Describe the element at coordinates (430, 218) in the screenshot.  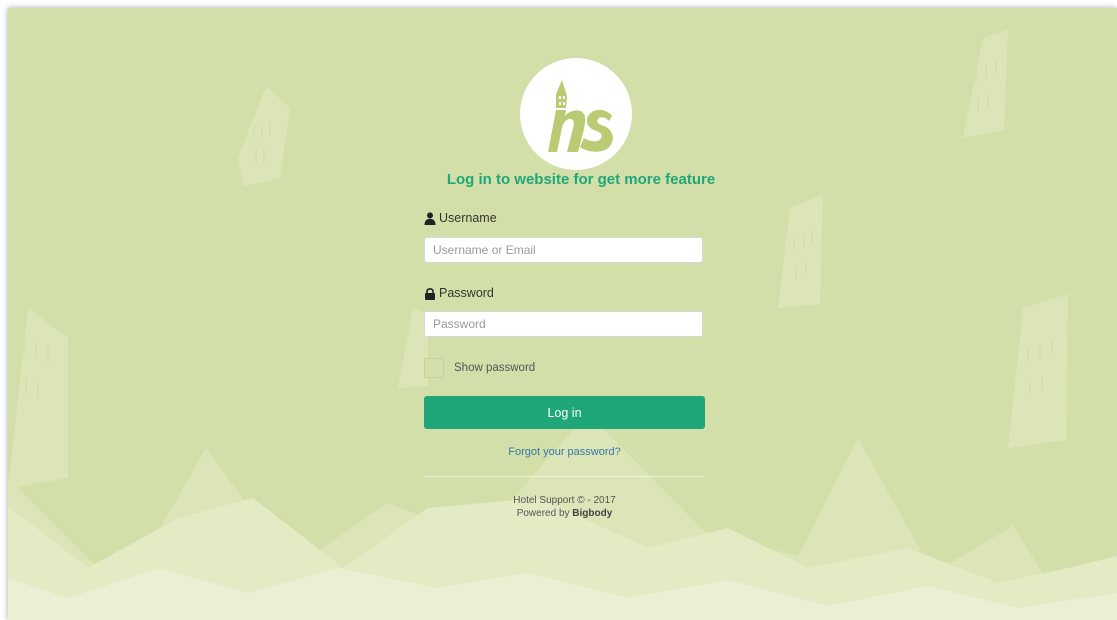
I see `user-icon` at that location.